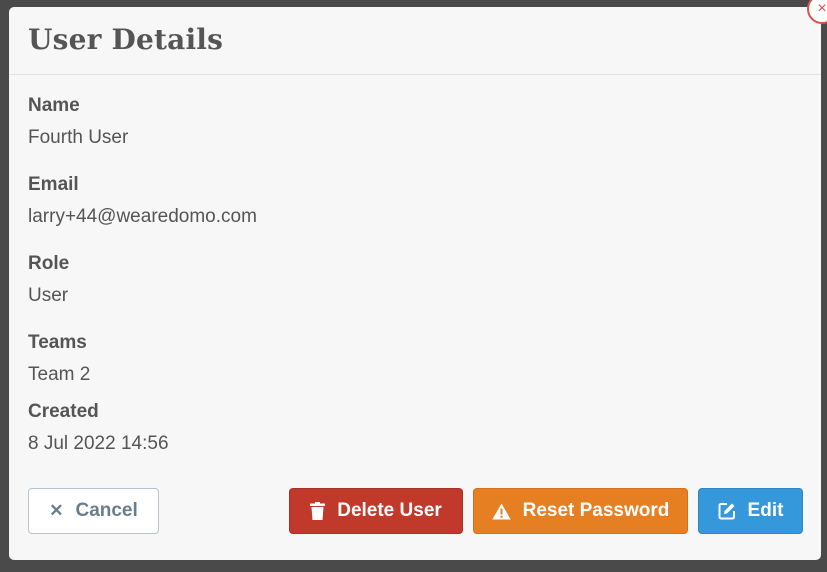 The width and height of the screenshot is (827, 572). Describe the element at coordinates (389, 510) in the screenshot. I see `delete-user-label: Delete User` at that location.